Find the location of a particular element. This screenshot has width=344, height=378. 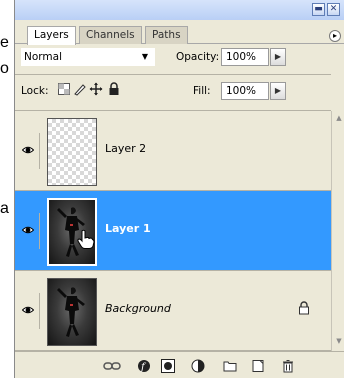

dropdown-arrow-icon: ▼ is located at coordinates (144, 56).